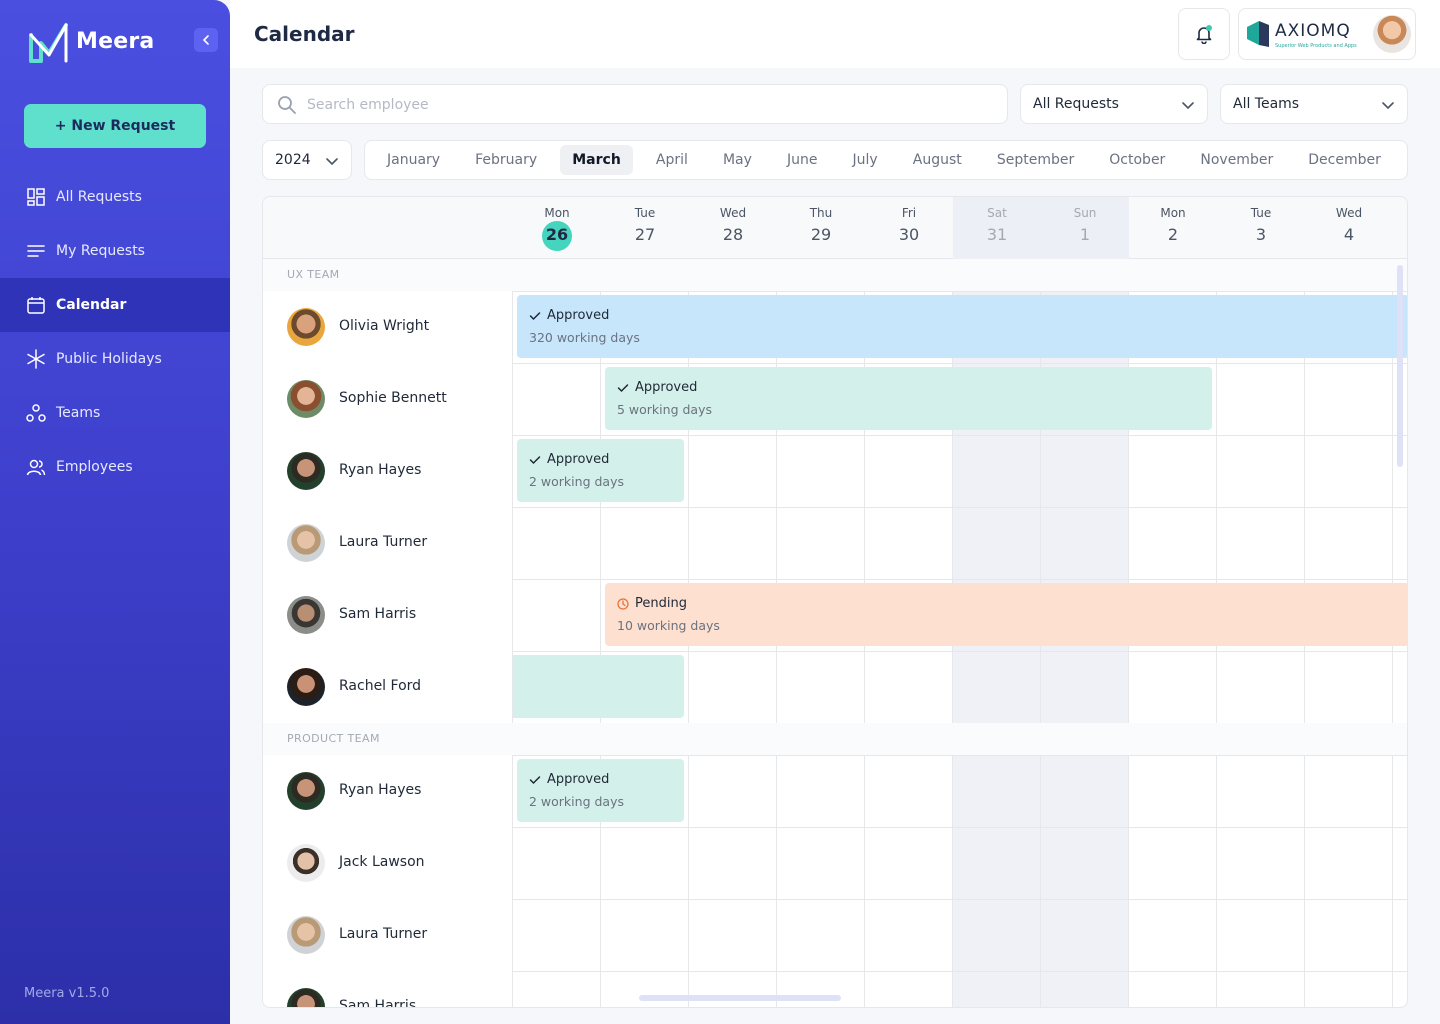  I want to click on horizontal-scrollbar, so click(740, 998).